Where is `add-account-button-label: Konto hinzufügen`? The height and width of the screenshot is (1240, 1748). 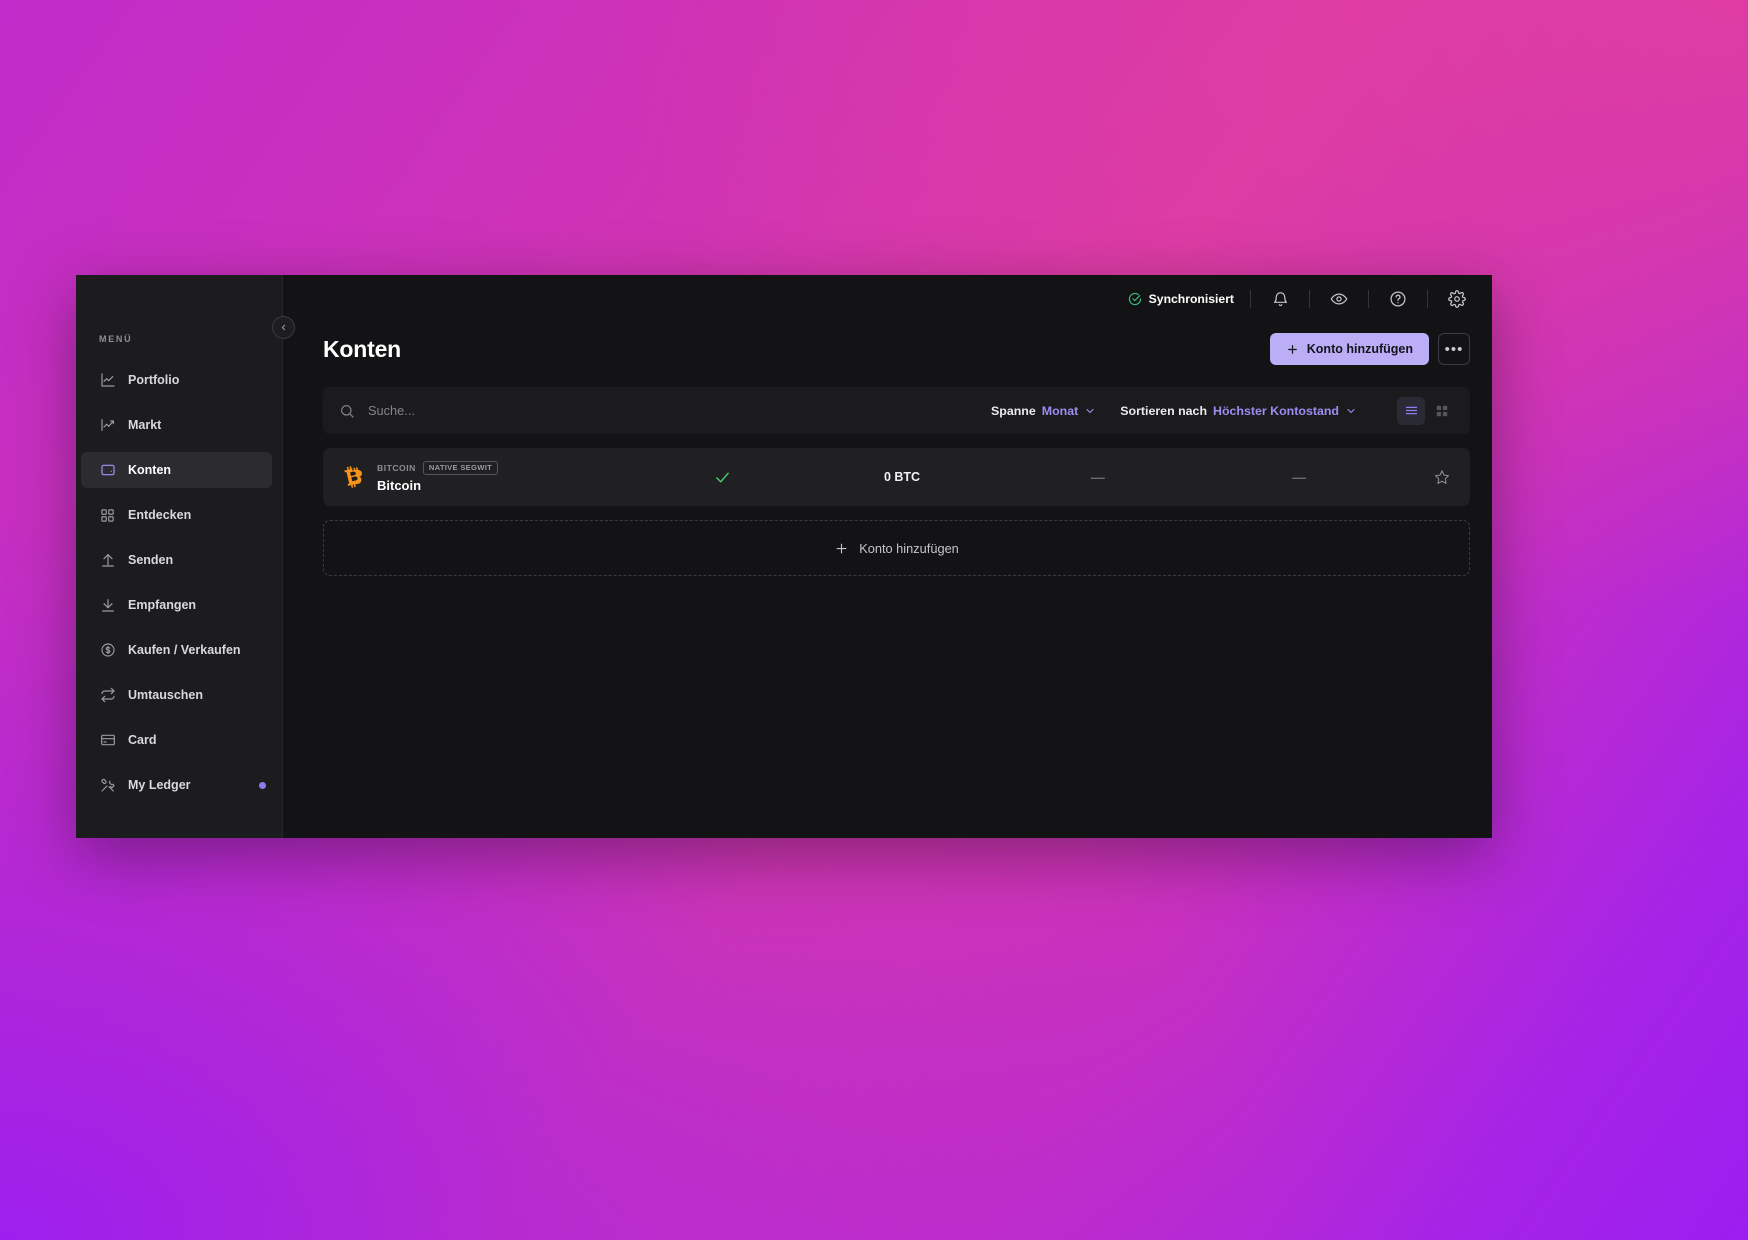 add-account-button-label: Konto hinzufügen is located at coordinates (1359, 349).